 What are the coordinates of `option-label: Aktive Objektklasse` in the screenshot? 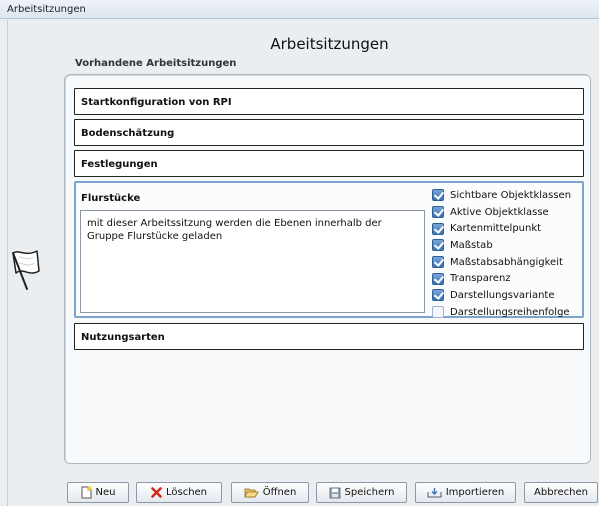 It's located at (499, 212).